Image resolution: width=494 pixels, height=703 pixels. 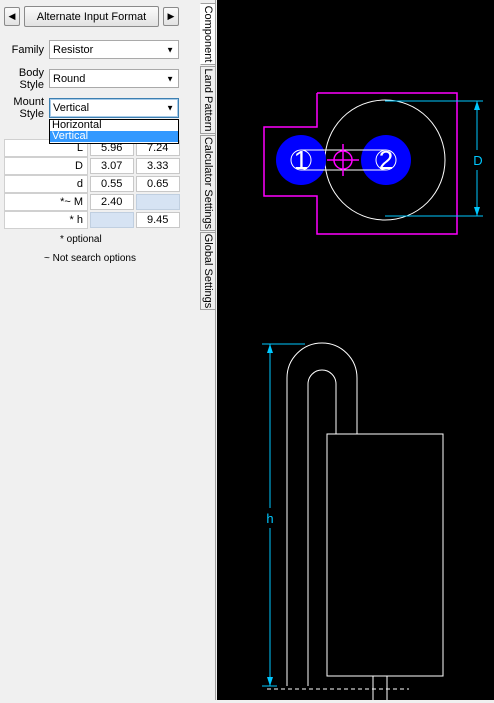 I want to click on table-row: D 3.07 3.33, so click(x=92, y=166).